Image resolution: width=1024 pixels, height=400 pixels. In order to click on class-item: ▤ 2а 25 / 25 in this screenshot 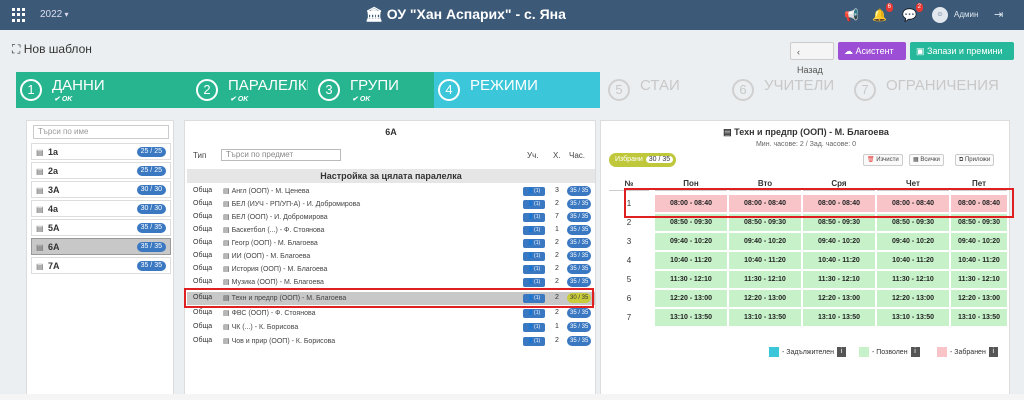, I will do `click(101, 170)`.